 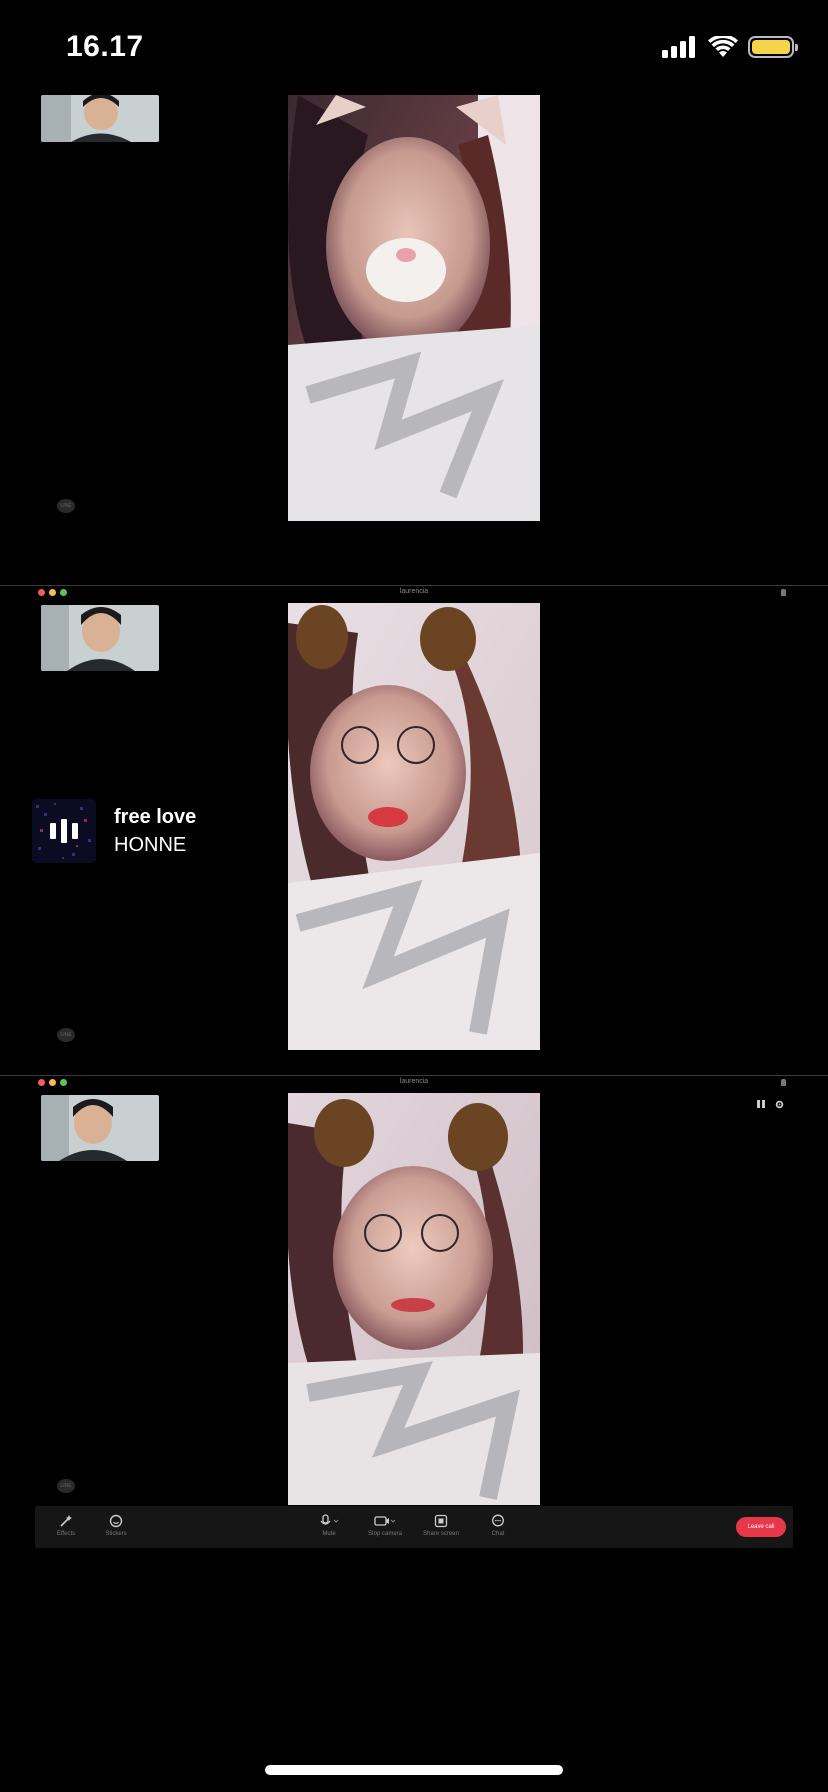 What do you see at coordinates (498, 1520) in the screenshot?
I see `chat-bubble-icon` at bounding box center [498, 1520].